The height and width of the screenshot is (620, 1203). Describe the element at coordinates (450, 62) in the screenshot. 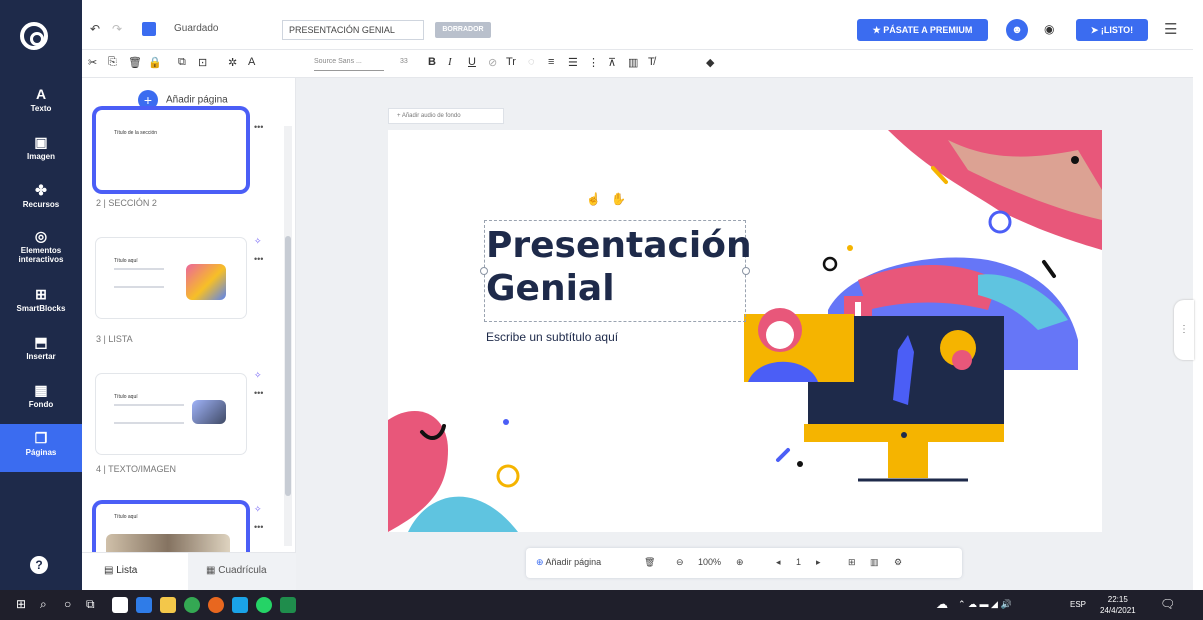

I see `italic-icon: I` at that location.